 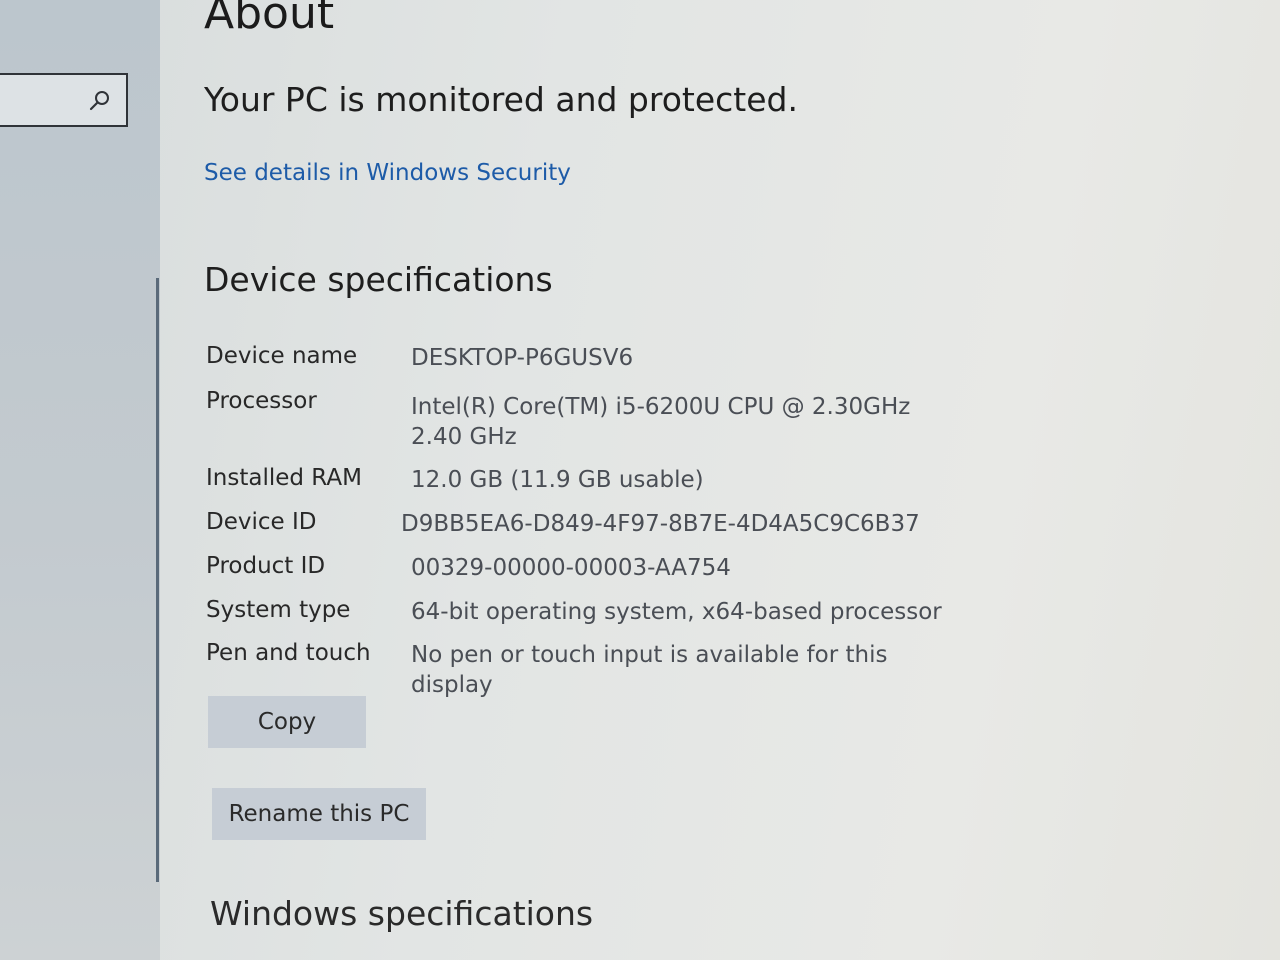 What do you see at coordinates (261, 522) in the screenshot?
I see `spec-label: Device ID` at bounding box center [261, 522].